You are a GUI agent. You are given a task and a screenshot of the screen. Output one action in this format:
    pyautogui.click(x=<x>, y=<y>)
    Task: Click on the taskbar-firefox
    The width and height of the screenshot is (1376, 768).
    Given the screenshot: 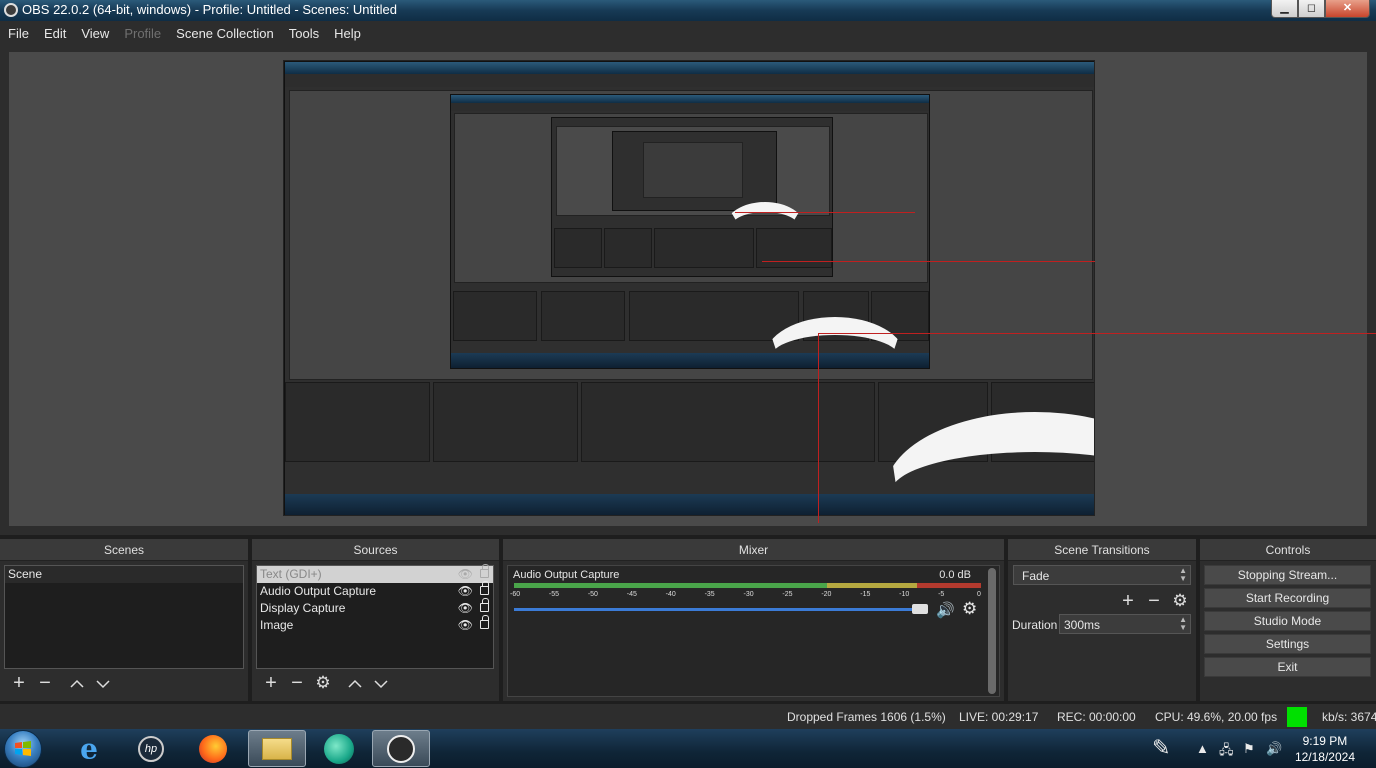 What is the action you would take?
    pyautogui.click(x=213, y=748)
    